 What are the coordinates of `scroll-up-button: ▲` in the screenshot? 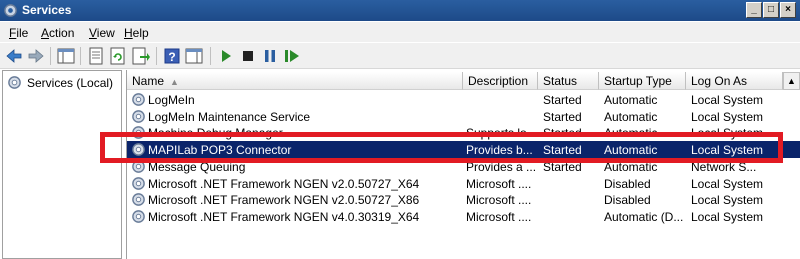 It's located at (791, 81).